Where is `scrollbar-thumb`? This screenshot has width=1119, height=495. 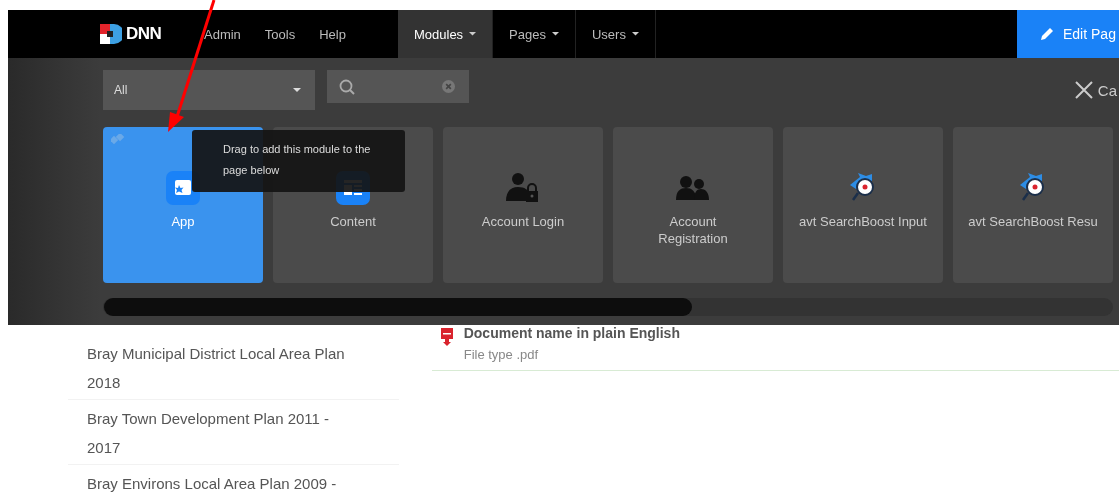
scrollbar-thumb is located at coordinates (398, 307).